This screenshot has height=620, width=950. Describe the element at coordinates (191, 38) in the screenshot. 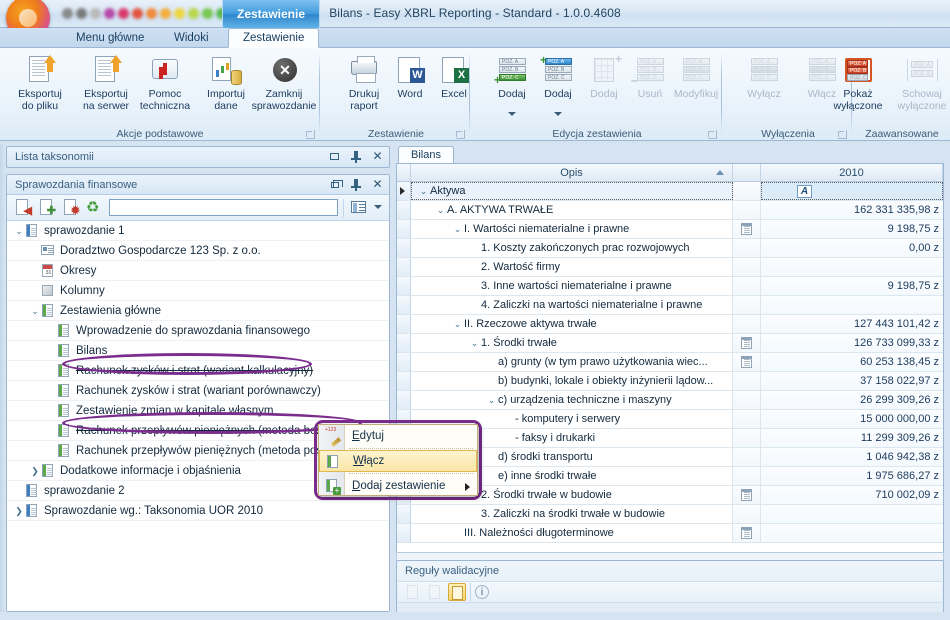

I see `ribbon-tab-1: Widoki` at that location.